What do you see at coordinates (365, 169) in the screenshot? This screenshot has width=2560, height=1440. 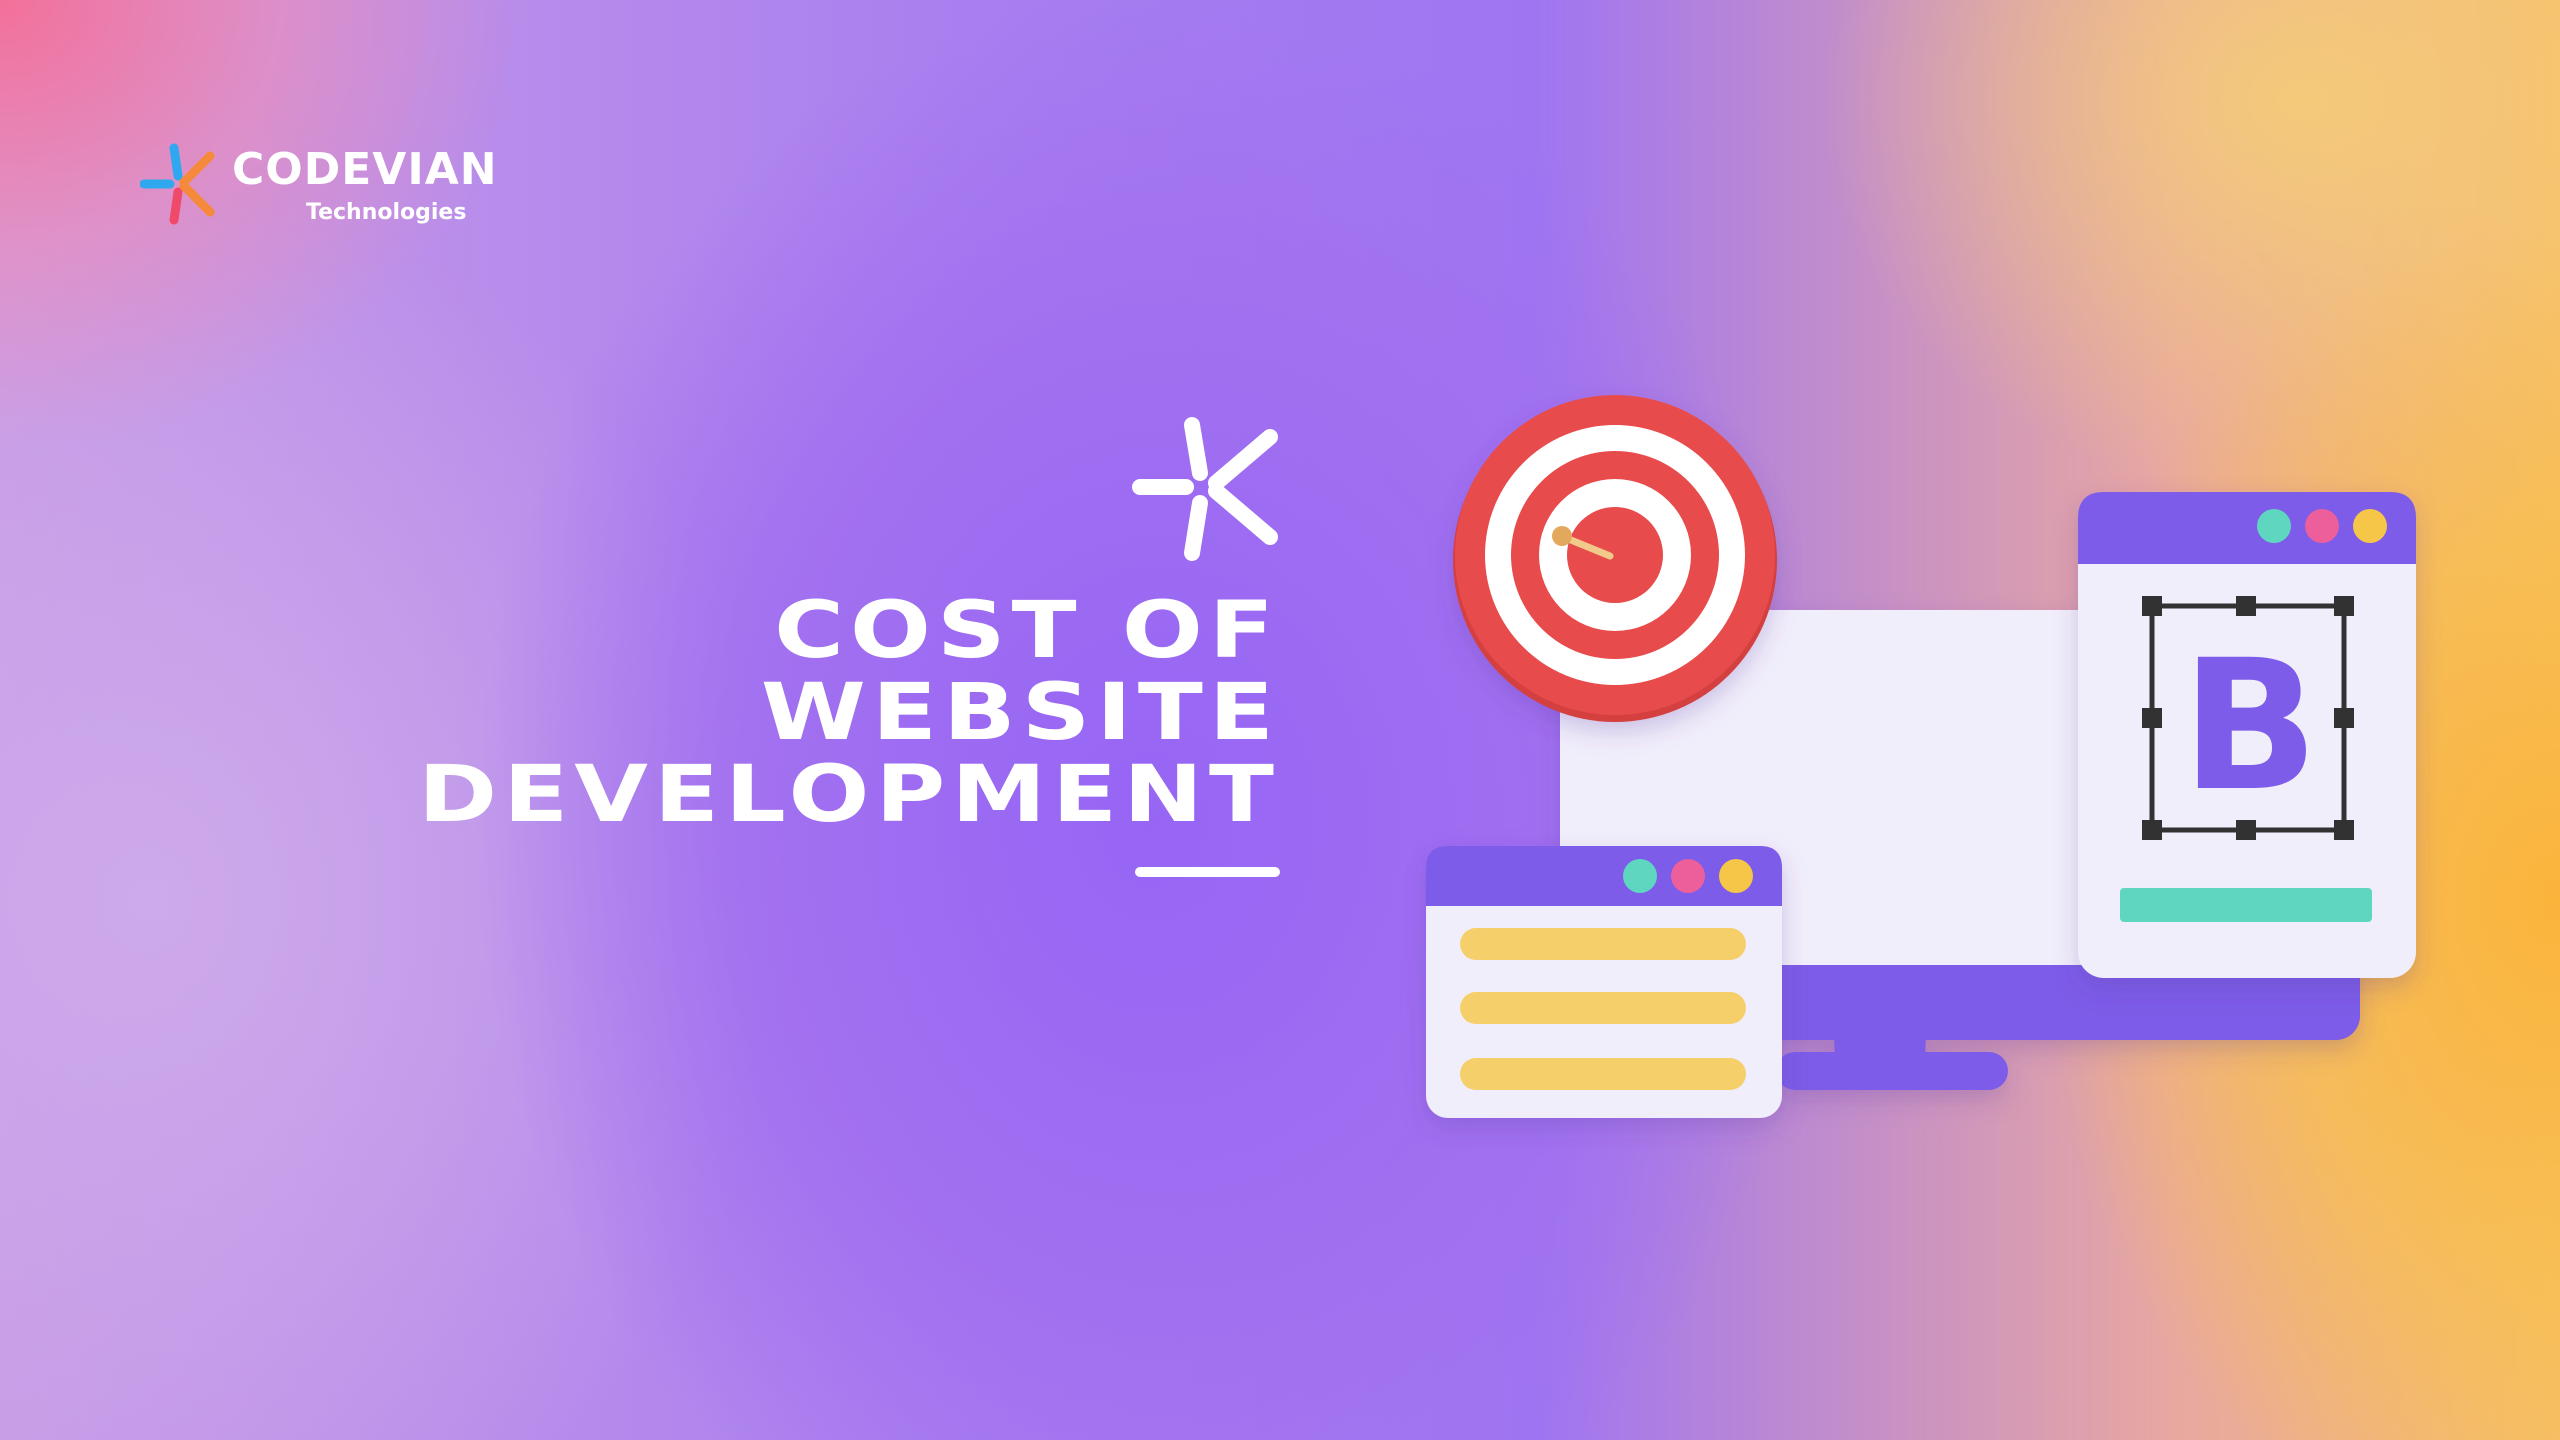 I see `brand-name: CODEVIAN` at bounding box center [365, 169].